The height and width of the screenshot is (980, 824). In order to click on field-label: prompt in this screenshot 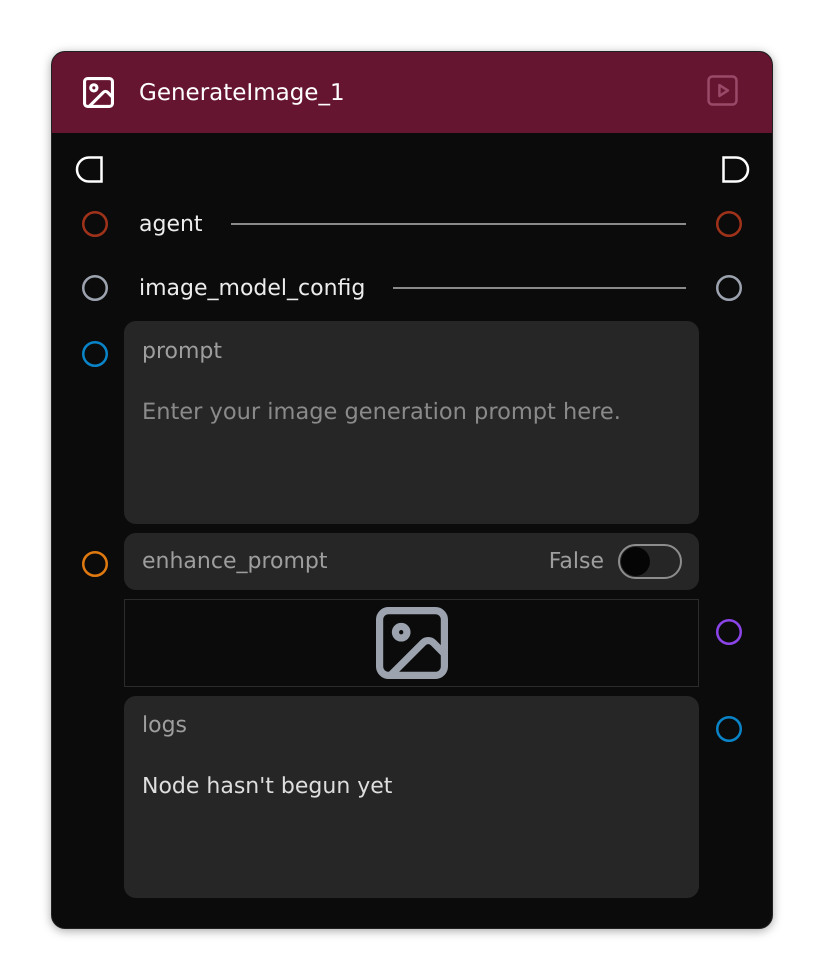, I will do `click(182, 352)`.